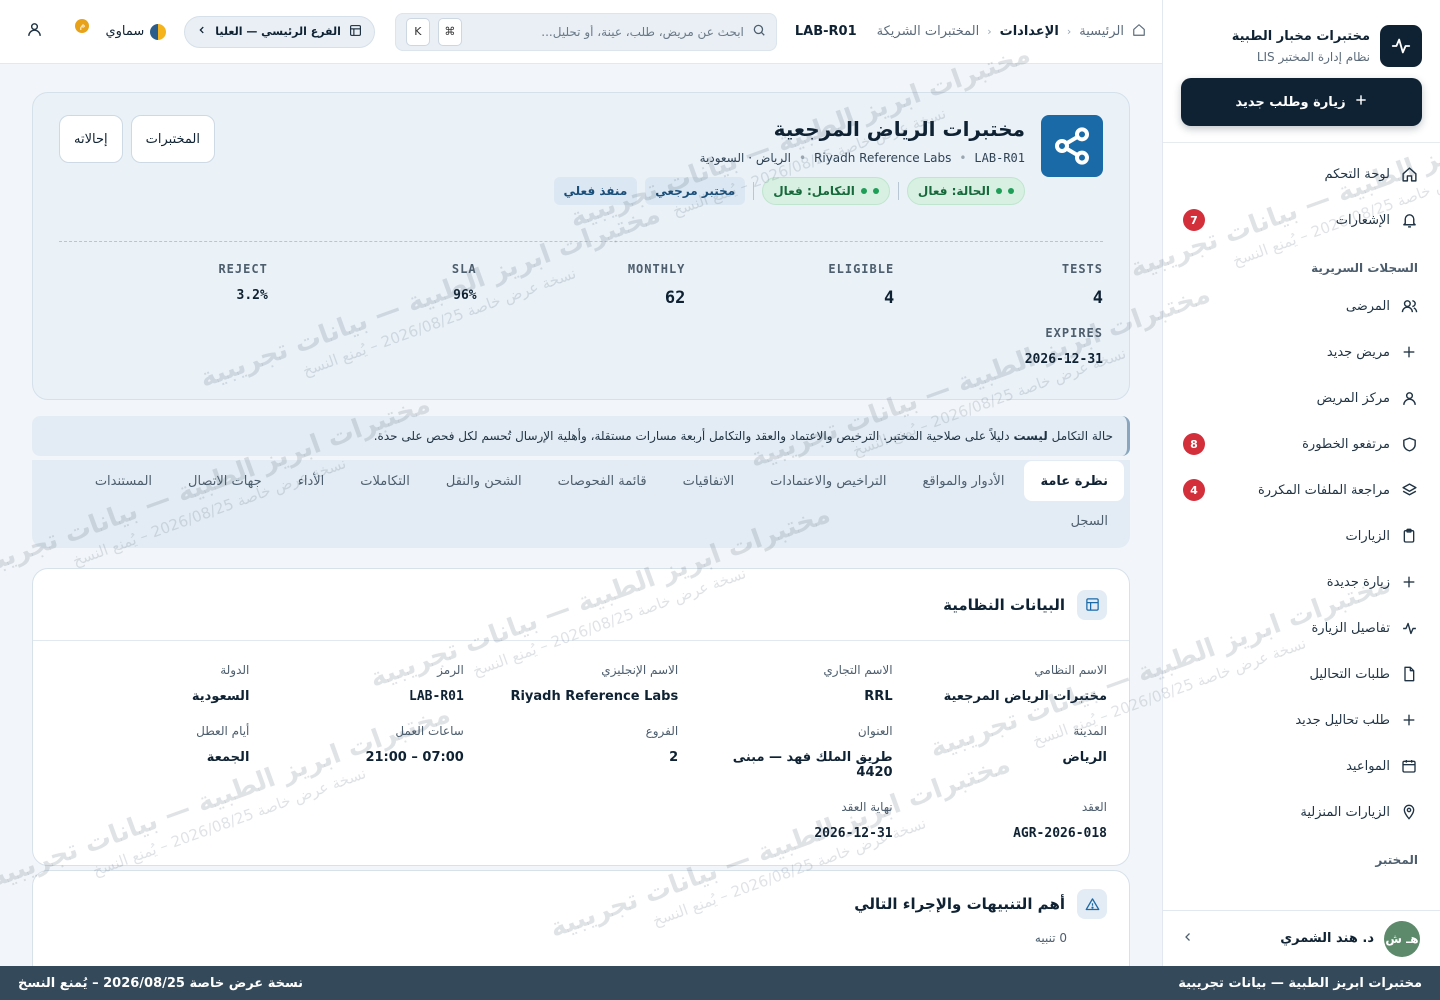 The width and height of the screenshot is (1440, 1000). I want to click on lab-location: الرياض · السعودية, so click(745, 158).